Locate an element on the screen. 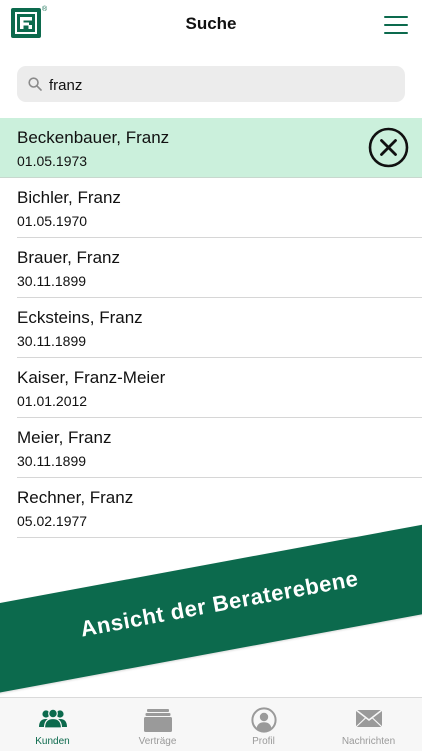 Image resolution: width=422 pixels, height=751 pixels. registered-mark: ® is located at coordinates (45, 9).